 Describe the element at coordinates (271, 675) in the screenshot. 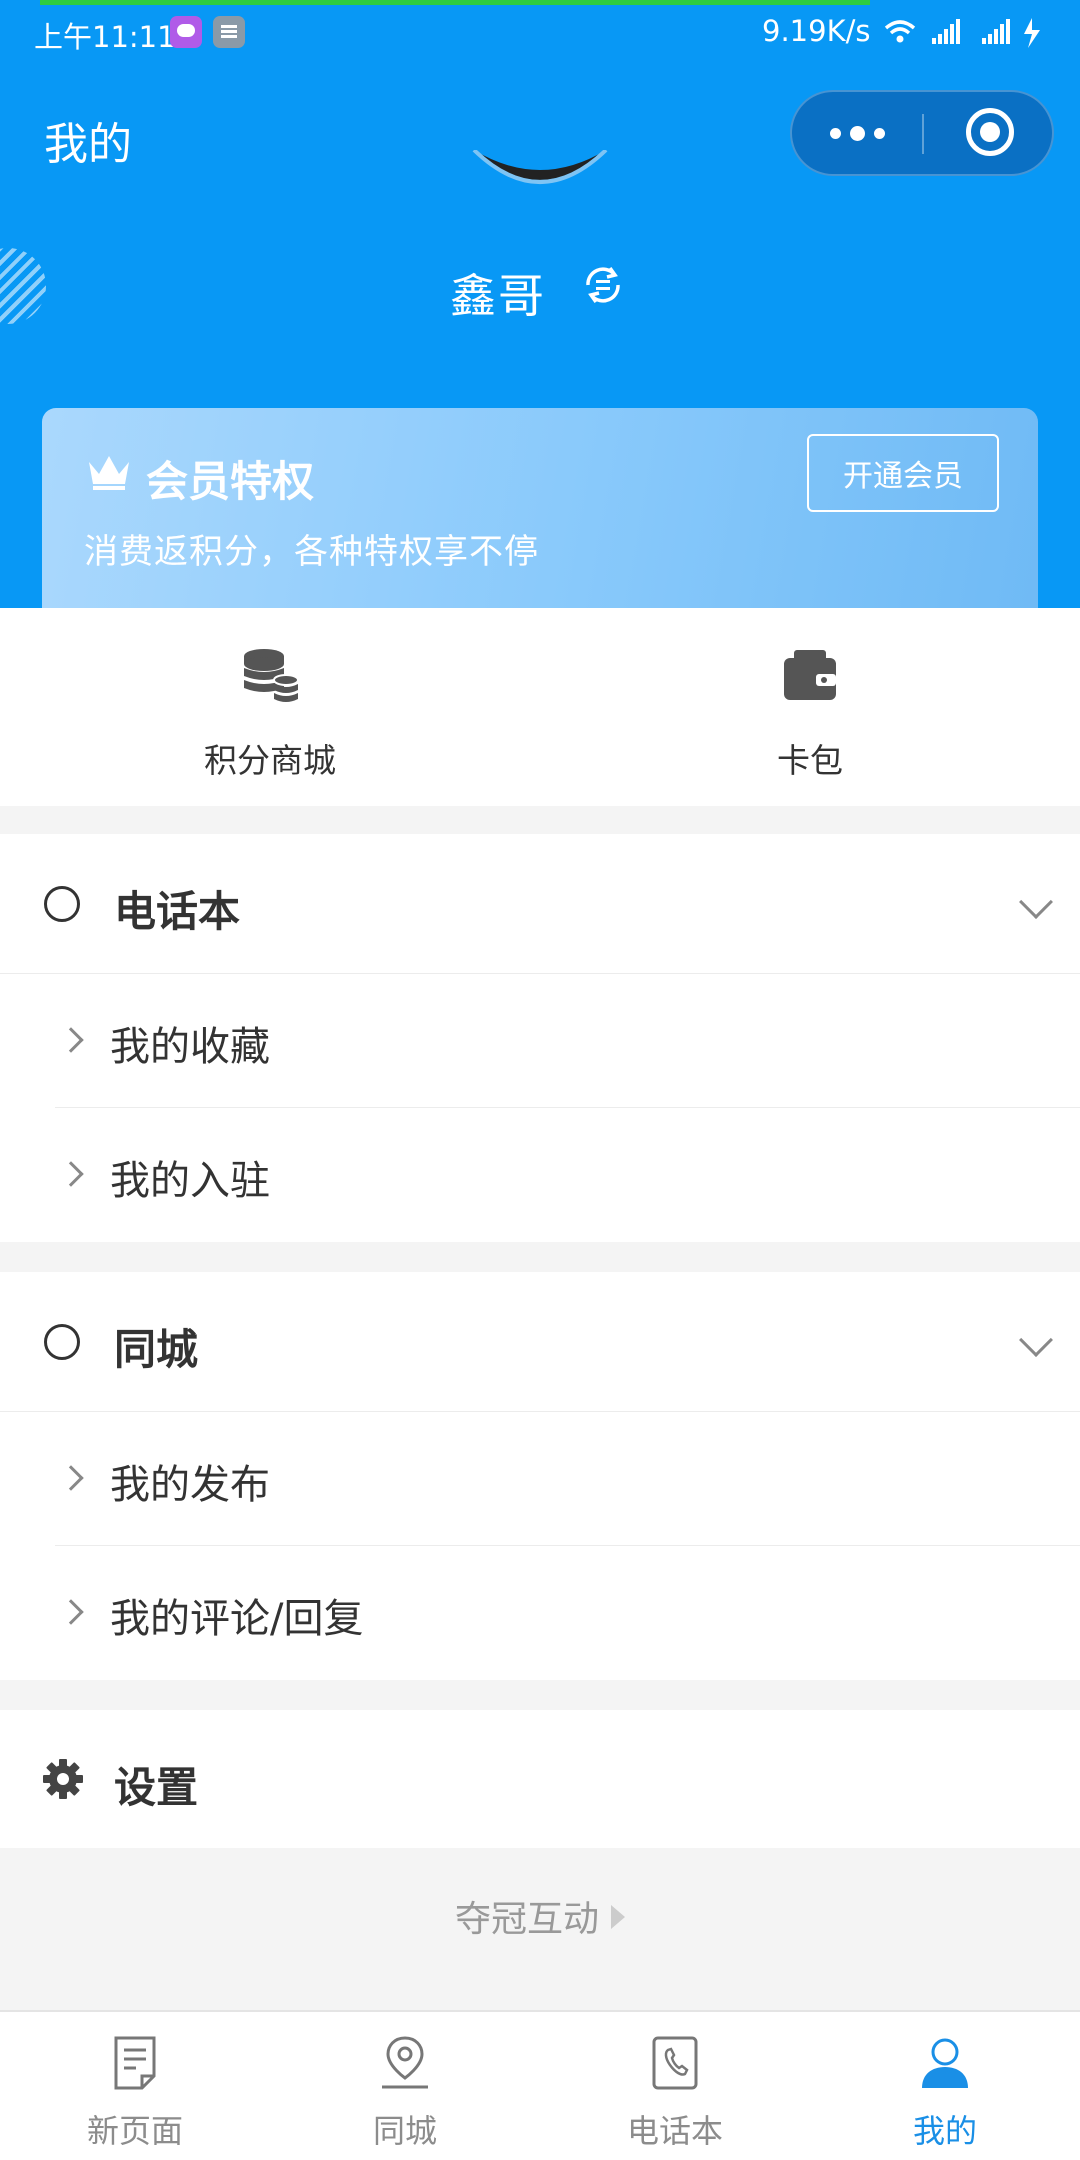

I see `coins-stack-icon` at that location.